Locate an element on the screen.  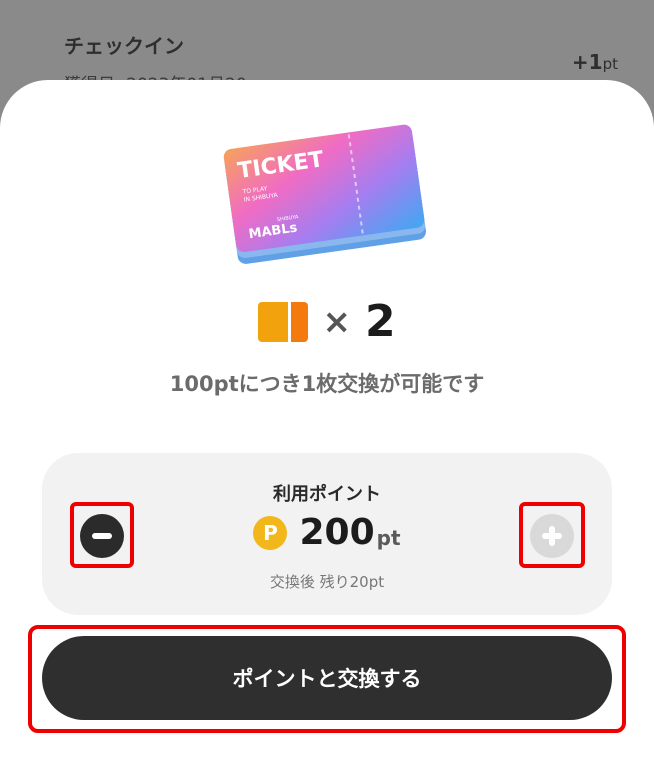
background-item-title: チェックイン is located at coordinates (124, 46).